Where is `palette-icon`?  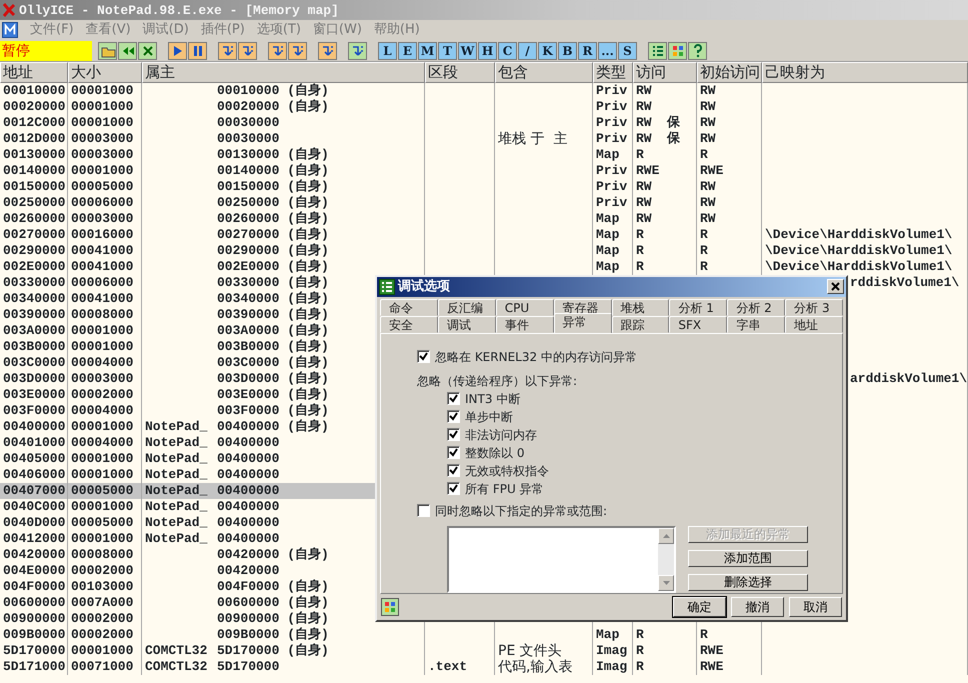
palette-icon is located at coordinates (390, 607).